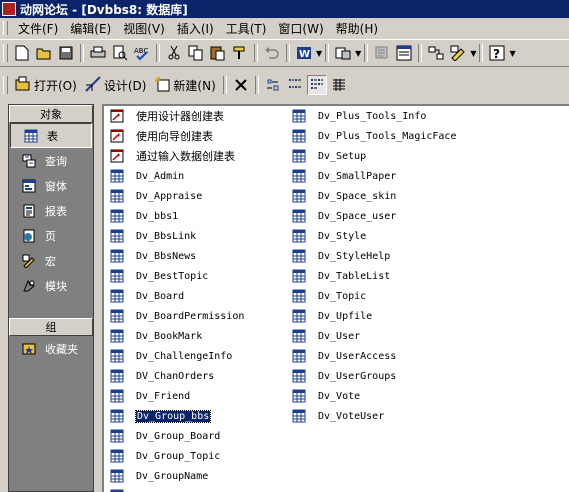  What do you see at coordinates (177, 136) in the screenshot?
I see `create-table-shortcut: 使用向导创建表` at bounding box center [177, 136].